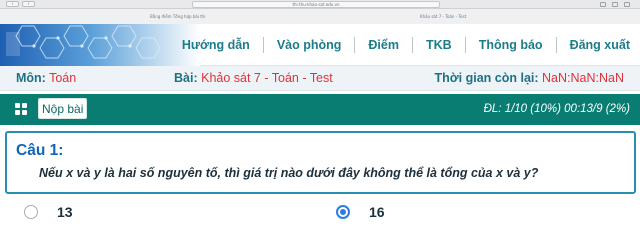 This screenshot has height=240, width=640. What do you see at coordinates (177, 16) in the screenshot?
I see `browser-tab: Bằng điểm Tổng hợp bài thi` at bounding box center [177, 16].